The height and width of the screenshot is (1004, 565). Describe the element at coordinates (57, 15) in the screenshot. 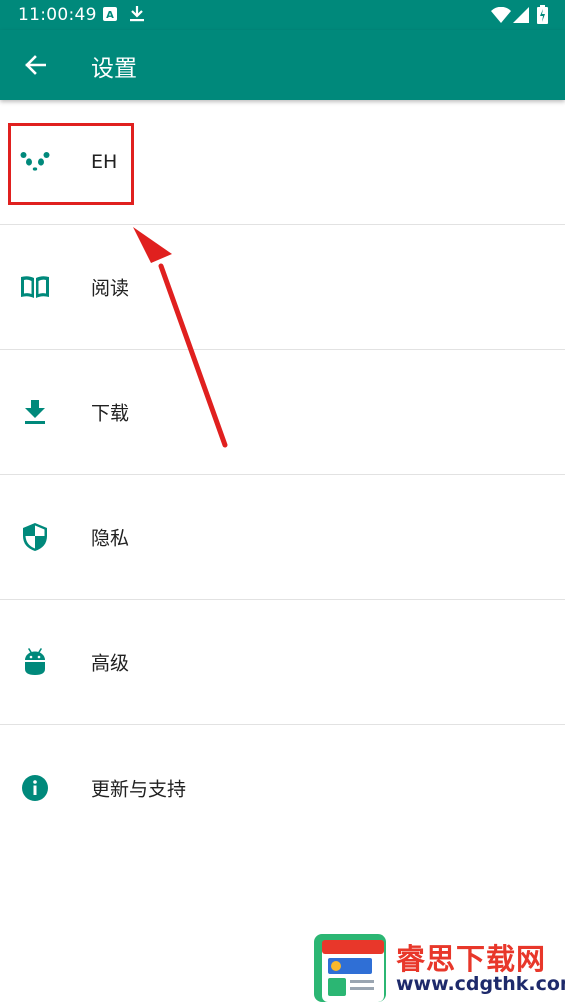

I see `status-time: 11:00:49` at that location.